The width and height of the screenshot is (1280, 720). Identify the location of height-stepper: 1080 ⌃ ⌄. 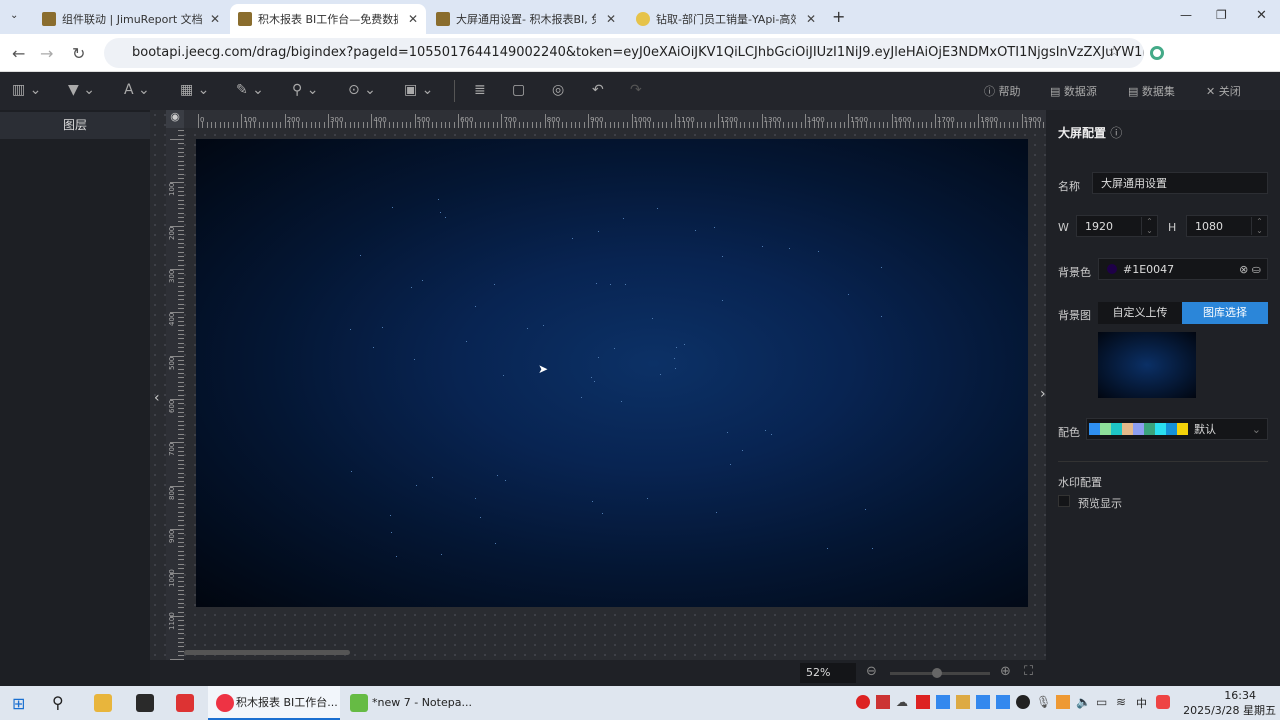
(1227, 226).